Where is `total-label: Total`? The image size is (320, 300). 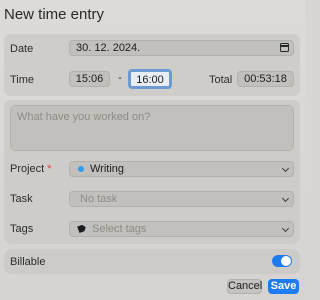
total-label: Total is located at coordinates (221, 80).